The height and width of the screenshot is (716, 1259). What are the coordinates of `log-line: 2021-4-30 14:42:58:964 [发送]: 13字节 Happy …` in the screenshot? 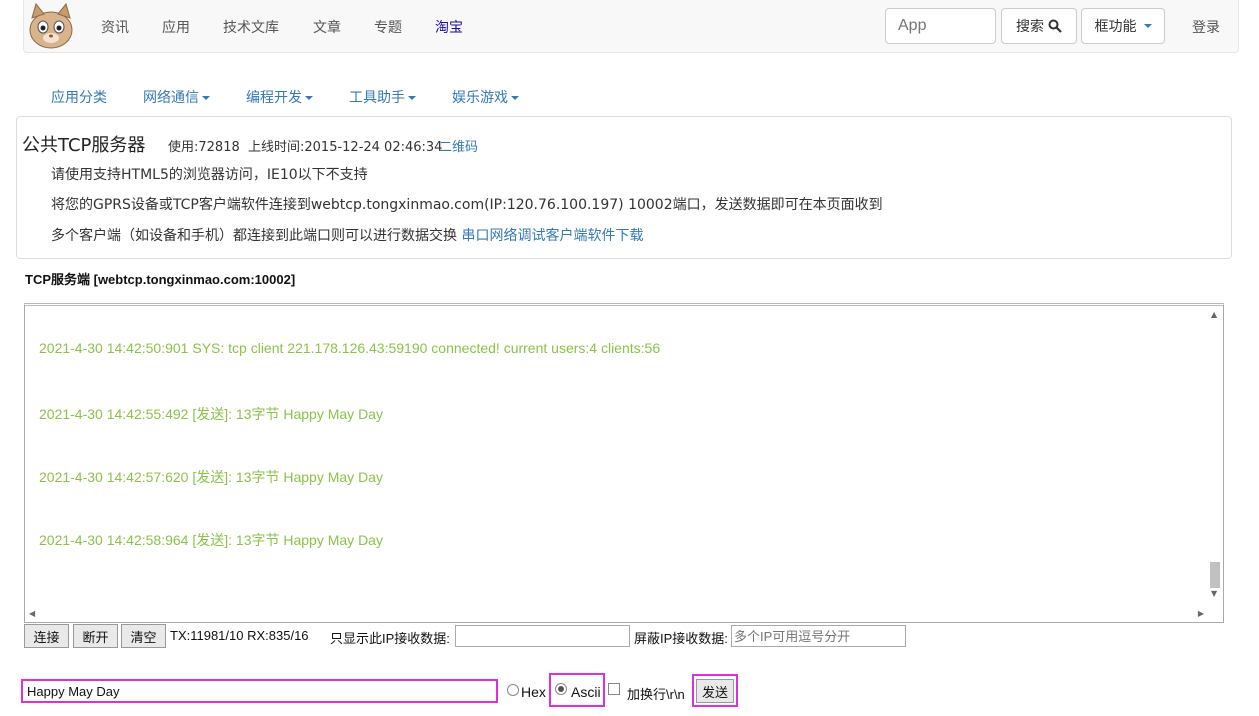 It's located at (211, 540).